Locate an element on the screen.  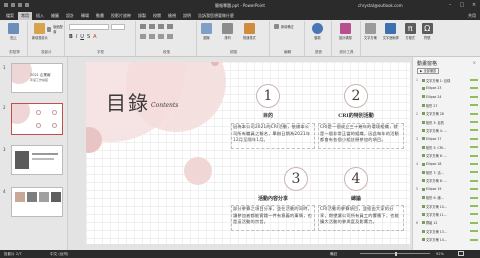
animation-item: Ellipse 24 is located at coordinates (447, 97).